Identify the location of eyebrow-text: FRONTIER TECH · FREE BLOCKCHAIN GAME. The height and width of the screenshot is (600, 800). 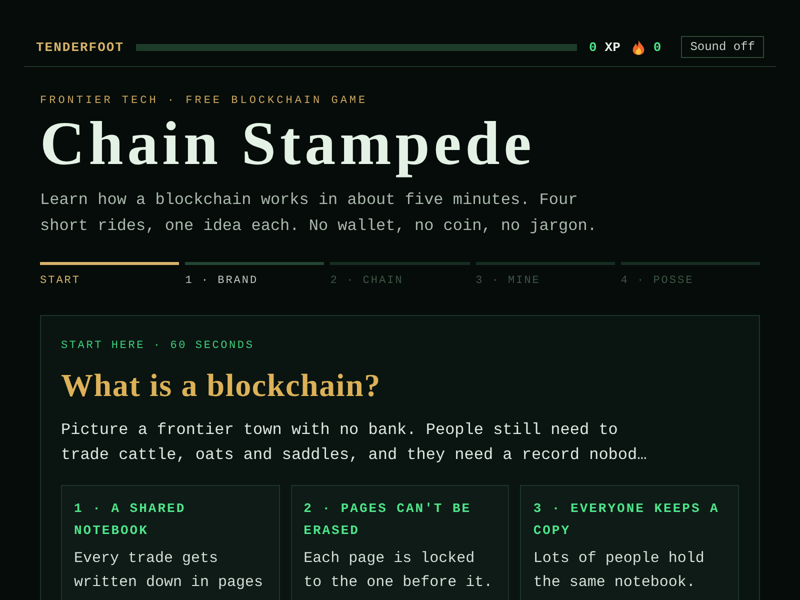
(204, 101).